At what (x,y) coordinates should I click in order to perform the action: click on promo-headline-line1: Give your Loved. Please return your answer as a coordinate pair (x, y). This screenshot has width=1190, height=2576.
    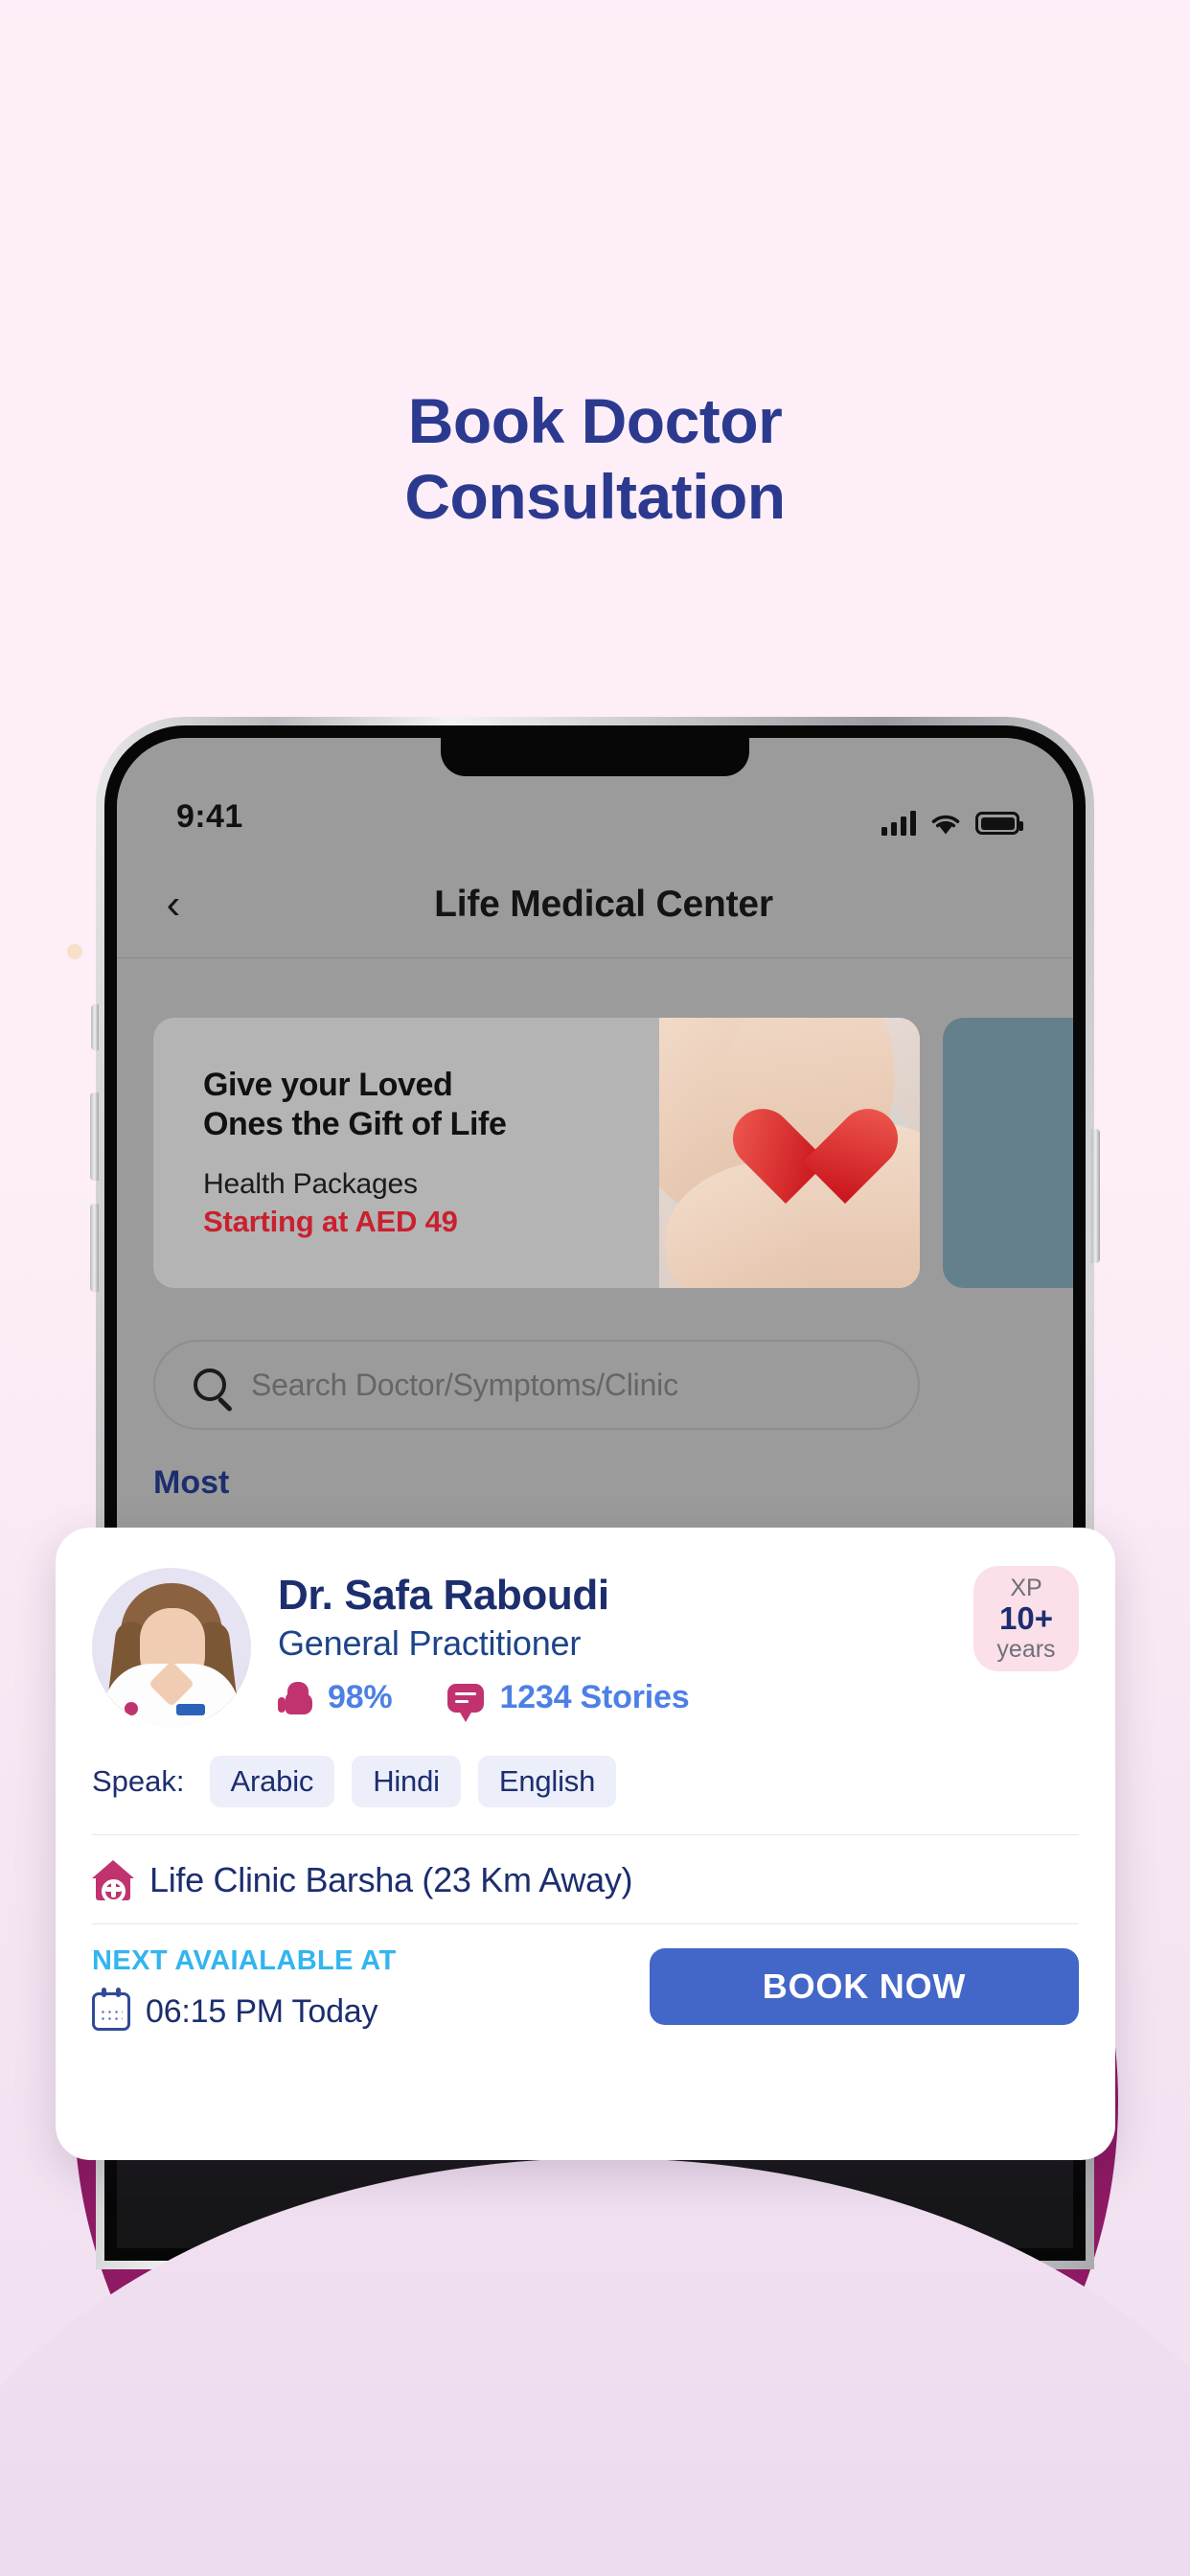
    Looking at the image, I should click on (328, 1085).